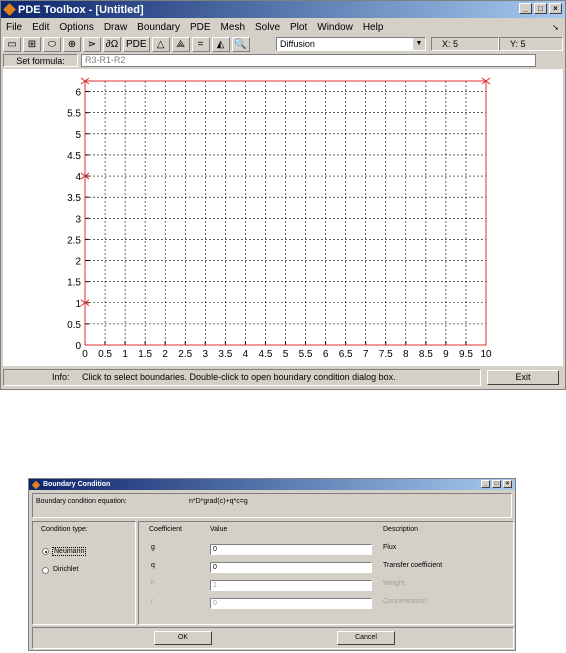  I want to click on menu-file: File, so click(14, 27).